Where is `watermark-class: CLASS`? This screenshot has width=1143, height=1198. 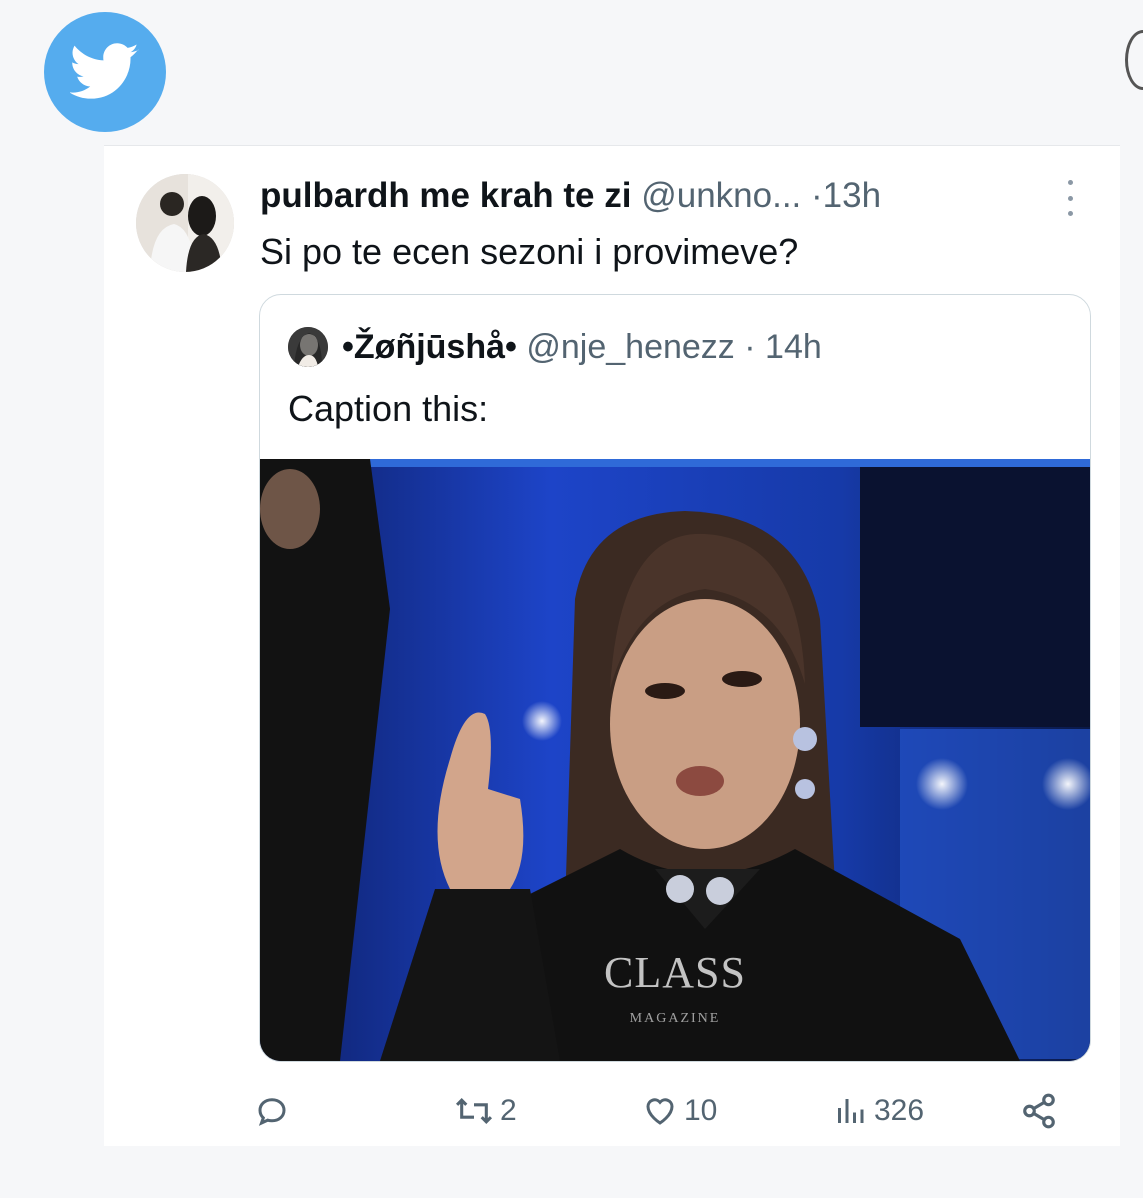 watermark-class: CLASS is located at coordinates (675, 972).